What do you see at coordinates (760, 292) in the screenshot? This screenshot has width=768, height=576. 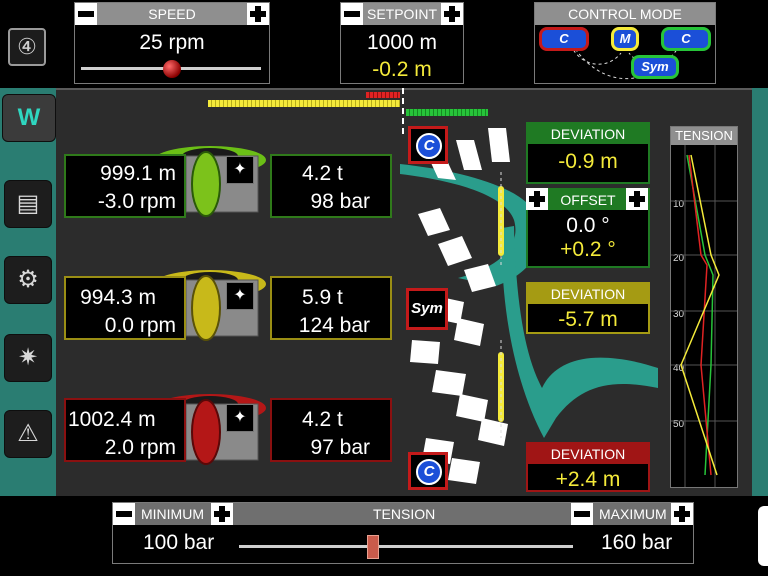 I see `right-rail` at bounding box center [760, 292].